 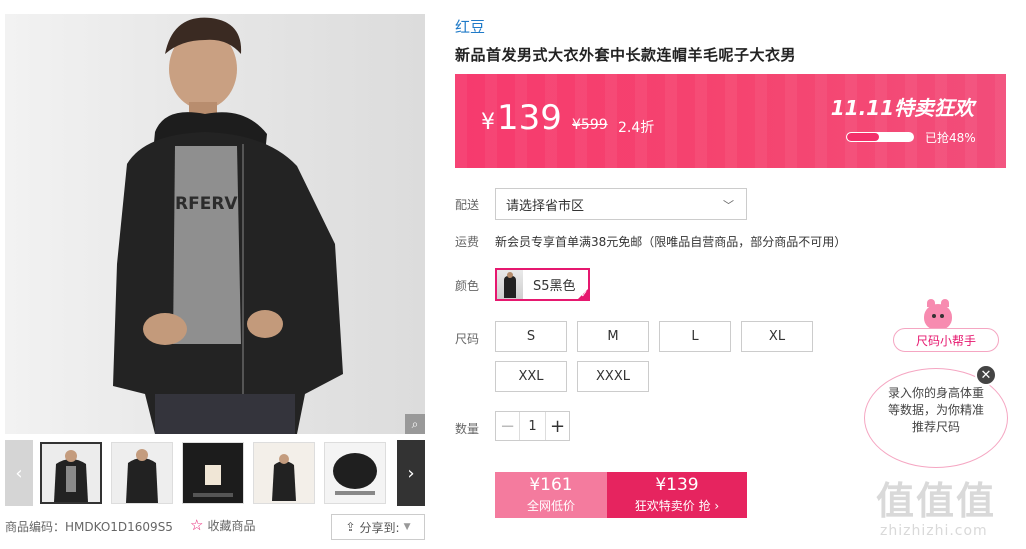 I want to click on lowest-price: ¥161, so click(x=551, y=485).